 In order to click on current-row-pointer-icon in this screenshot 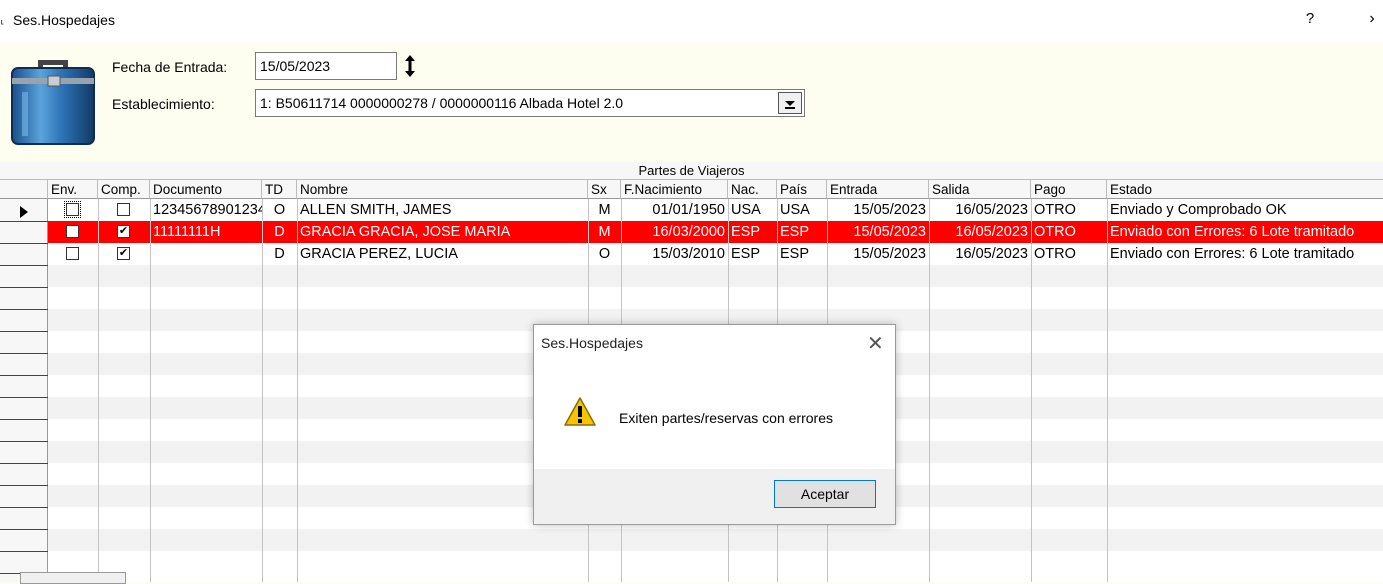, I will do `click(24, 212)`.